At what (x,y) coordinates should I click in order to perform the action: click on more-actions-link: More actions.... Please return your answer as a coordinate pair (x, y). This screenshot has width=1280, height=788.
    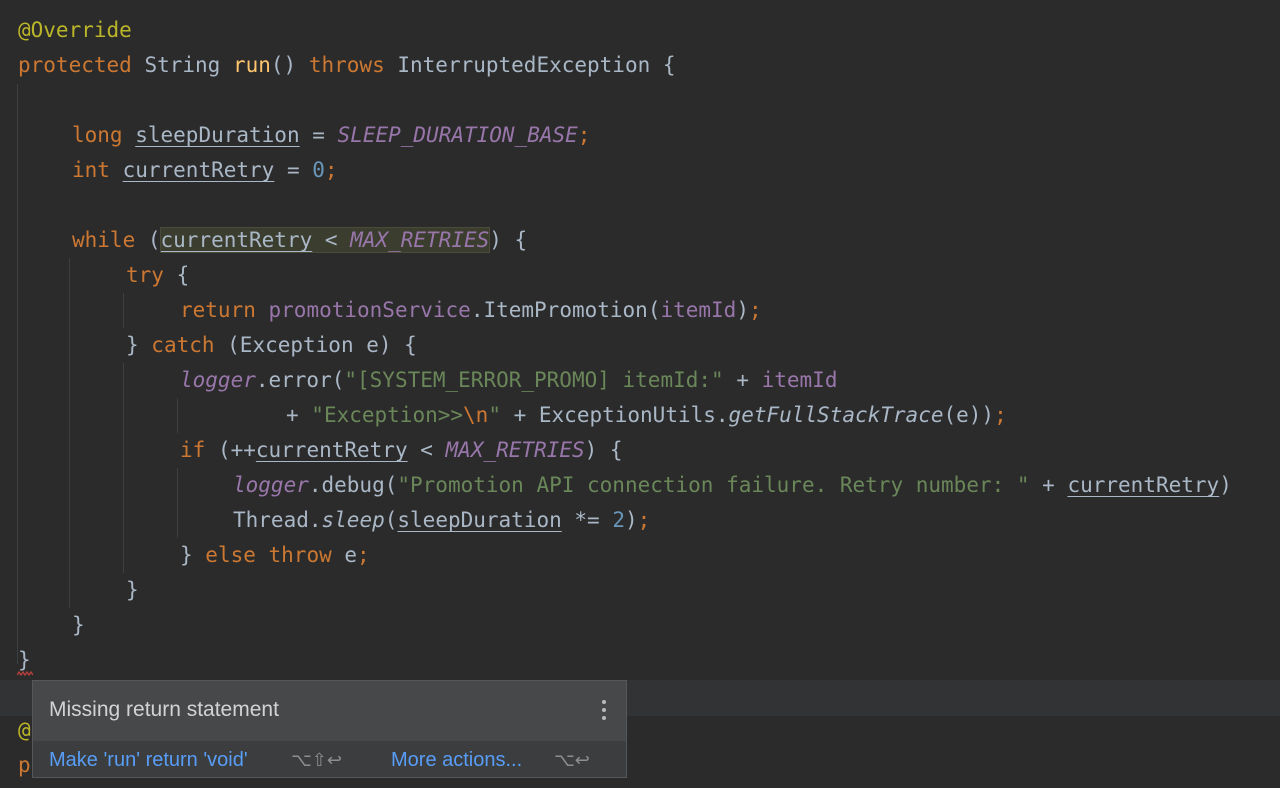
    Looking at the image, I should click on (456, 760).